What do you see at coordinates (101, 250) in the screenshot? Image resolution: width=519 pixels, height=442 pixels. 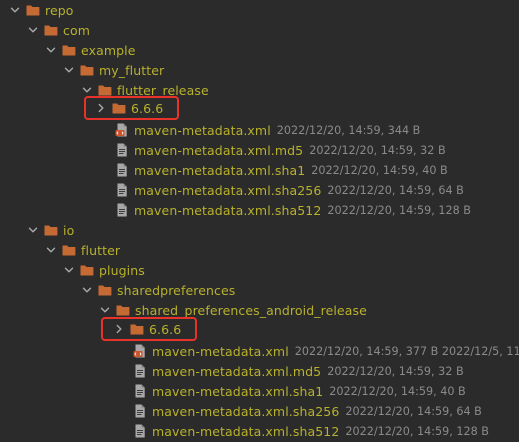 I see `folder-name: flutter` at bounding box center [101, 250].